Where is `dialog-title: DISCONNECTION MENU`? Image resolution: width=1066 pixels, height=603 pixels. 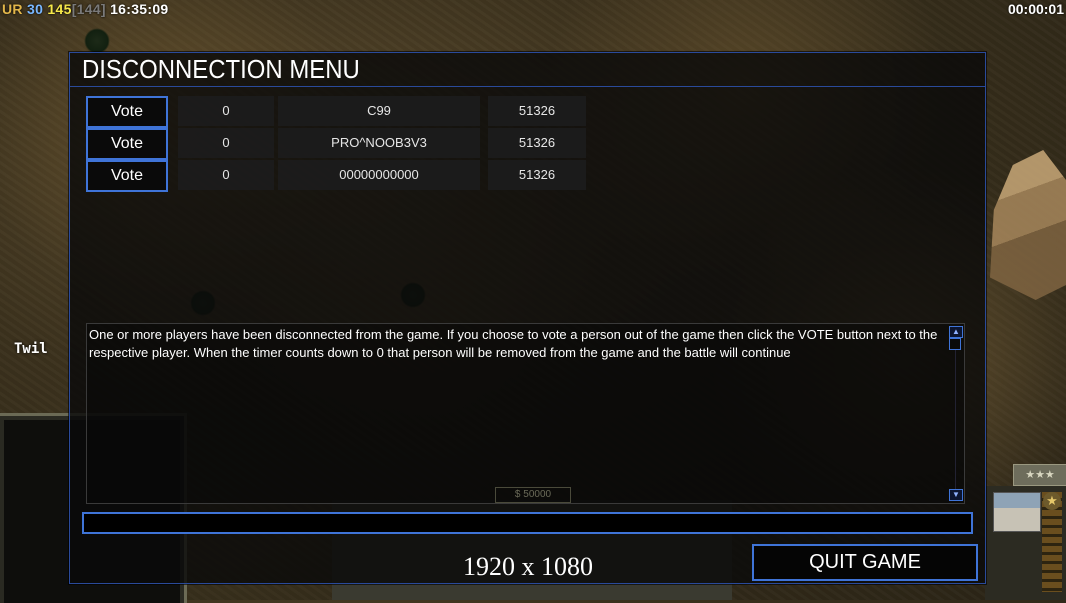
dialog-title: DISCONNECTION MENU is located at coordinates (221, 69).